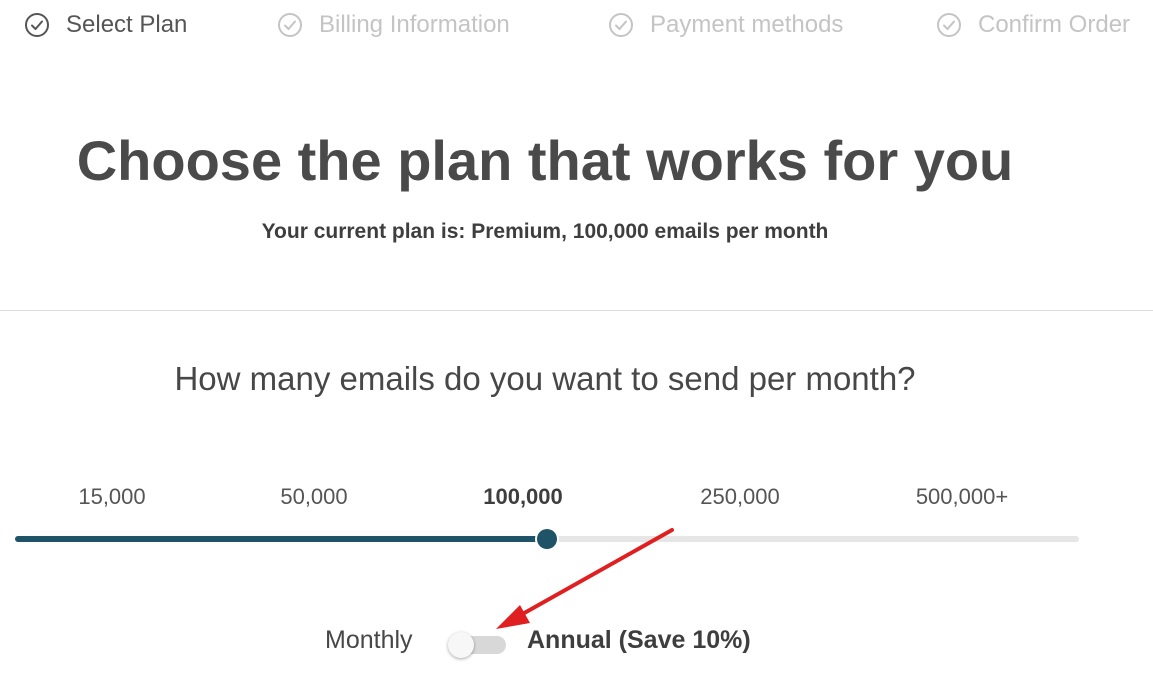 Image resolution: width=1153 pixels, height=676 pixels. I want to click on annotation-arrow, so click(585, 578).